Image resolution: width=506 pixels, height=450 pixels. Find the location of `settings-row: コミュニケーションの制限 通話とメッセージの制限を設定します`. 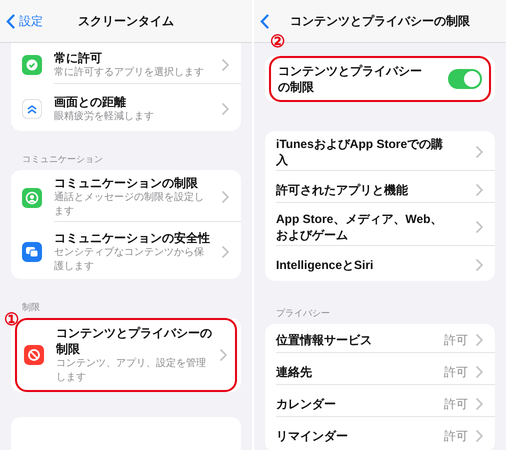

settings-row: コミュニケーションの制限 通話とメッセージの制限を設定します is located at coordinates (126, 197).